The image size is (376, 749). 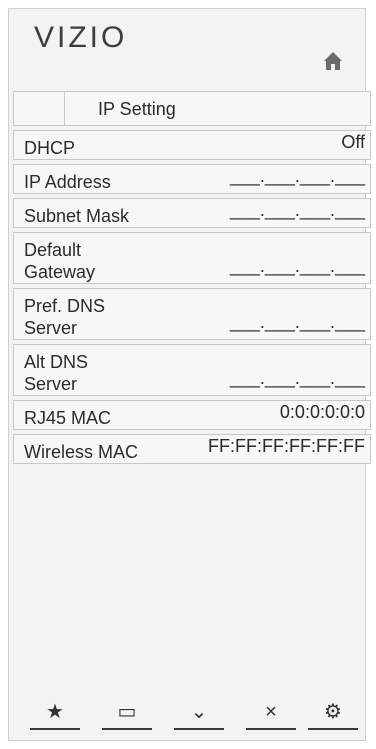 I want to click on menu-title-bar: IP Setting, so click(x=192, y=108).